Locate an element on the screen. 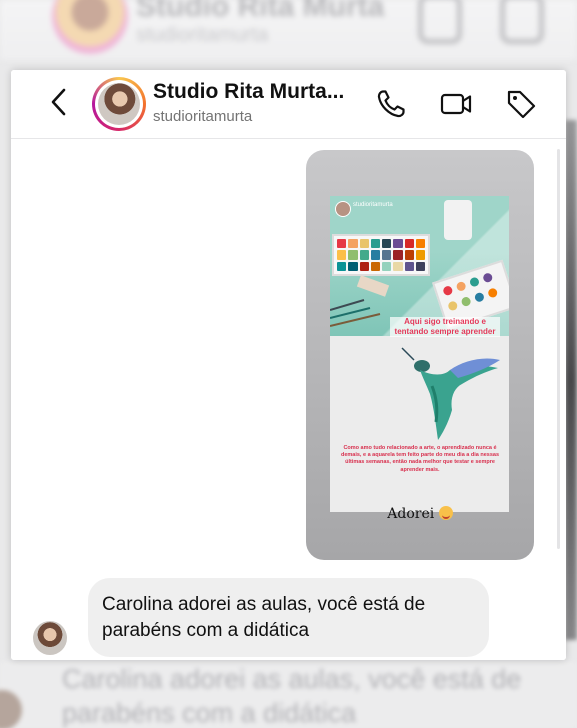  chat-username: studioritamurta is located at coordinates (203, 116).